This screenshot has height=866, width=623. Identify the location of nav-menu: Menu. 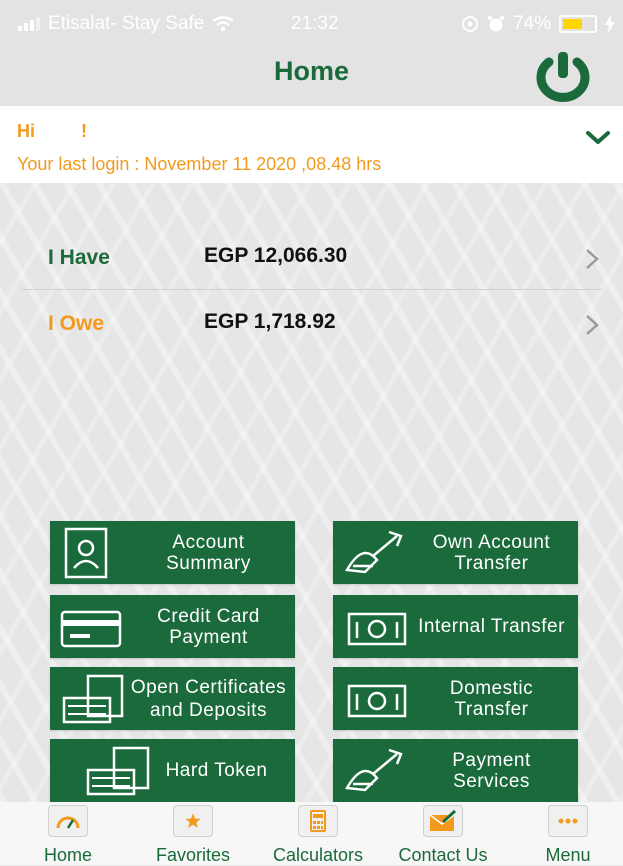
(568, 833).